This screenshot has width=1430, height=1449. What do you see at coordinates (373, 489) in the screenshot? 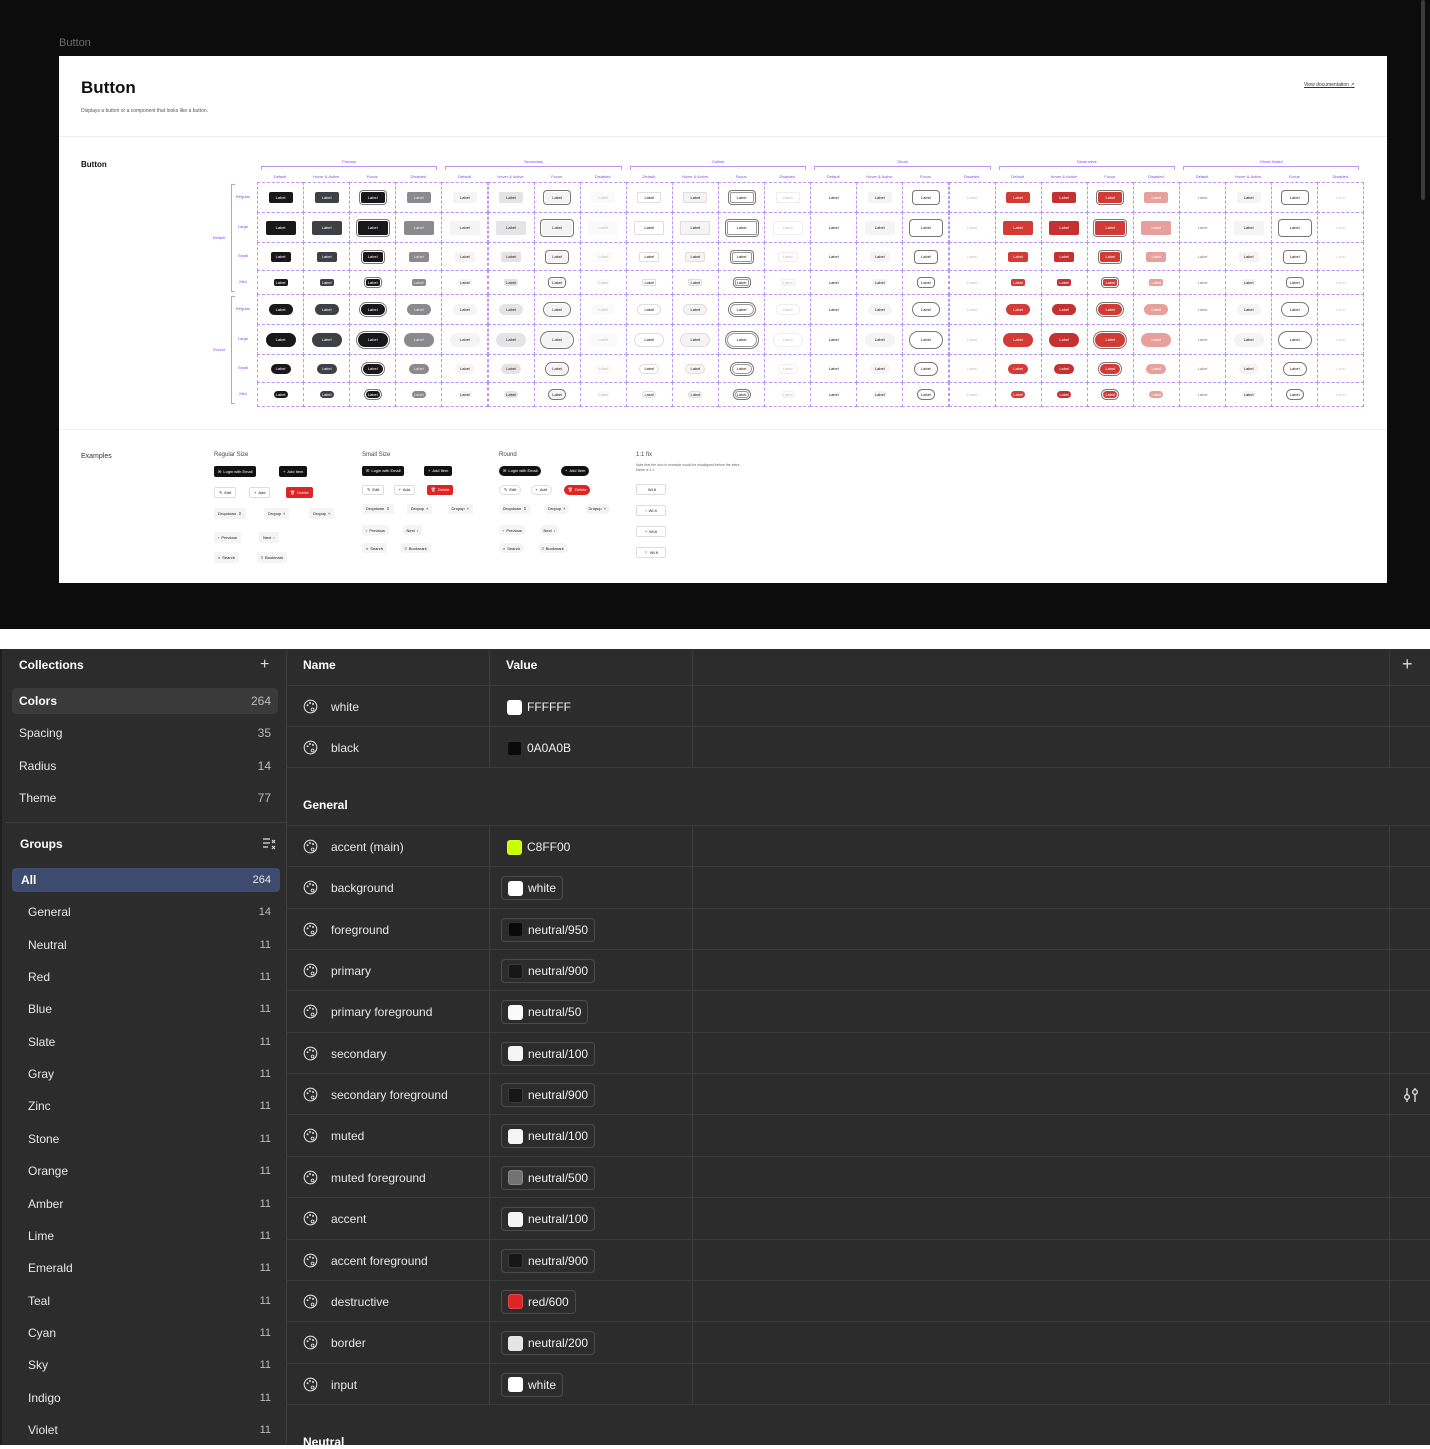
I see `edit-button: ✎ Edit` at bounding box center [373, 489].